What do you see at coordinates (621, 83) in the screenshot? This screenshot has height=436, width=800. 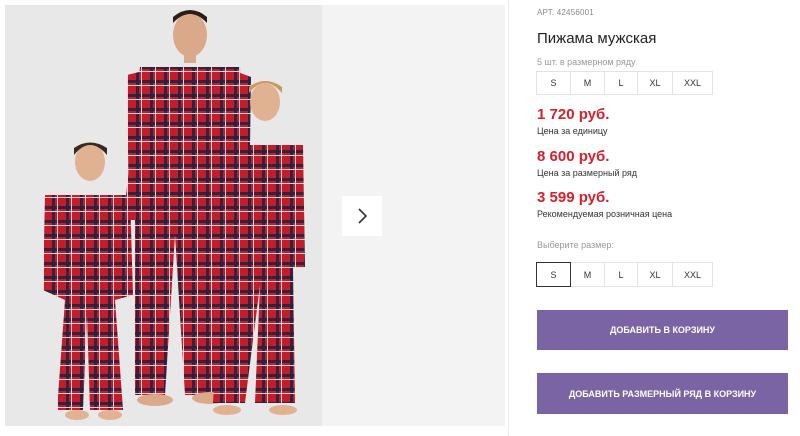 I see `pack-size-cell: L` at bounding box center [621, 83].